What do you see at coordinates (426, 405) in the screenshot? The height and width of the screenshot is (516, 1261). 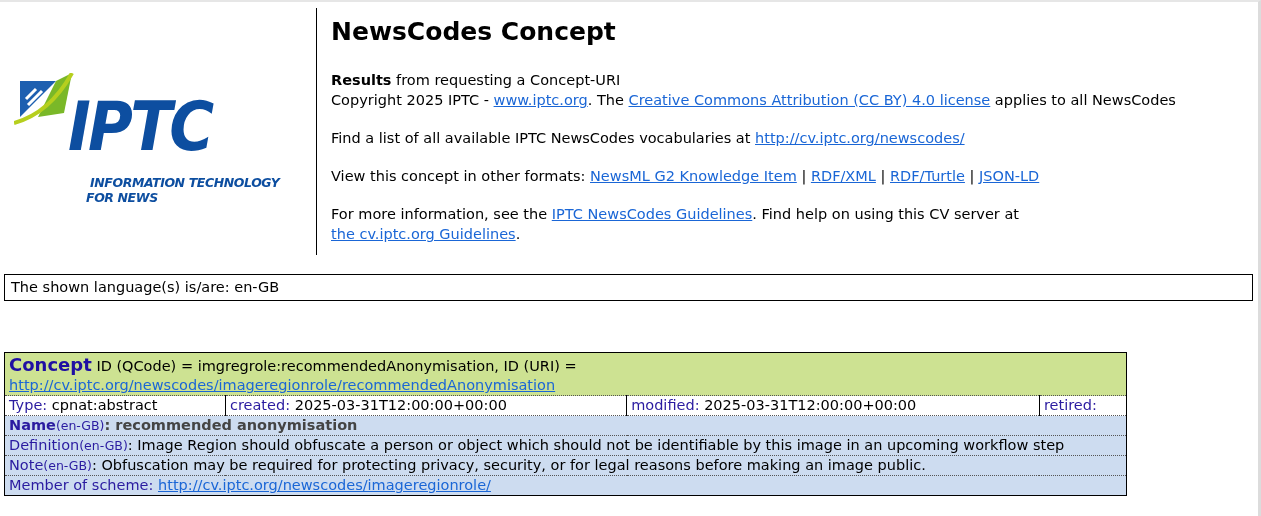 I see `attribute-cell: created: 2025-03-31T12:00:00+00:00` at bounding box center [426, 405].